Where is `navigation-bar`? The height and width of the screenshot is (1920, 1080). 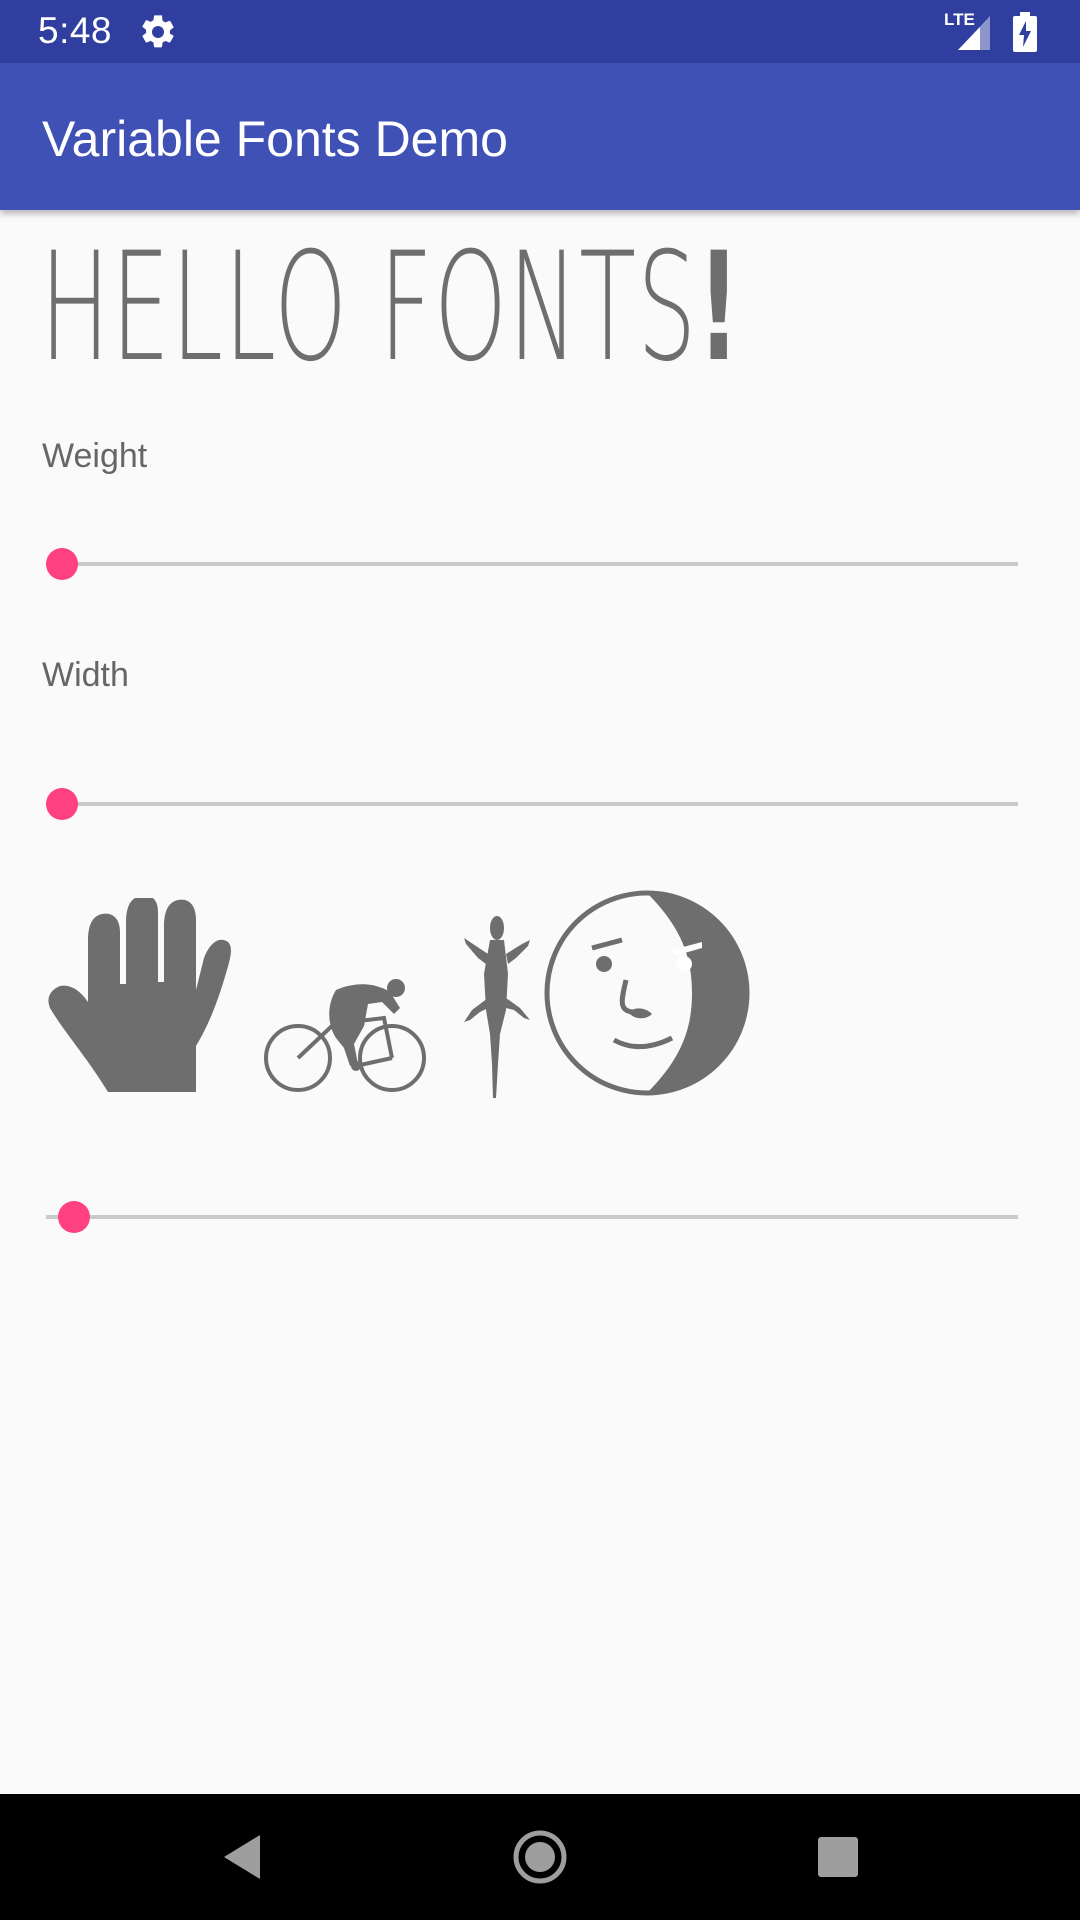 navigation-bar is located at coordinates (540, 1857).